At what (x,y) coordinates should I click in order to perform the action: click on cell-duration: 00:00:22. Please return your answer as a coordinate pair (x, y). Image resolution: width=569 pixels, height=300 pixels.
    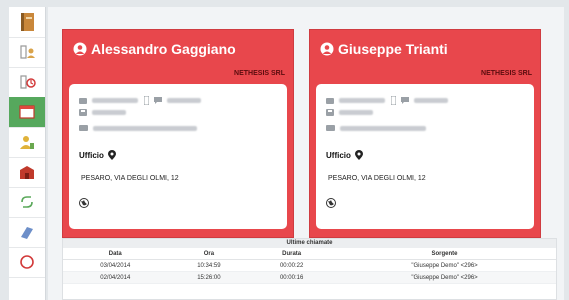
    Looking at the image, I should click on (292, 265).